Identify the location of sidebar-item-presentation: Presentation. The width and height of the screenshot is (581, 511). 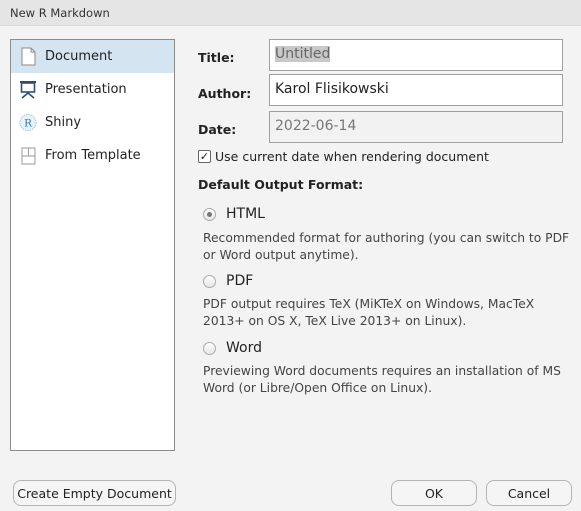
(92, 89).